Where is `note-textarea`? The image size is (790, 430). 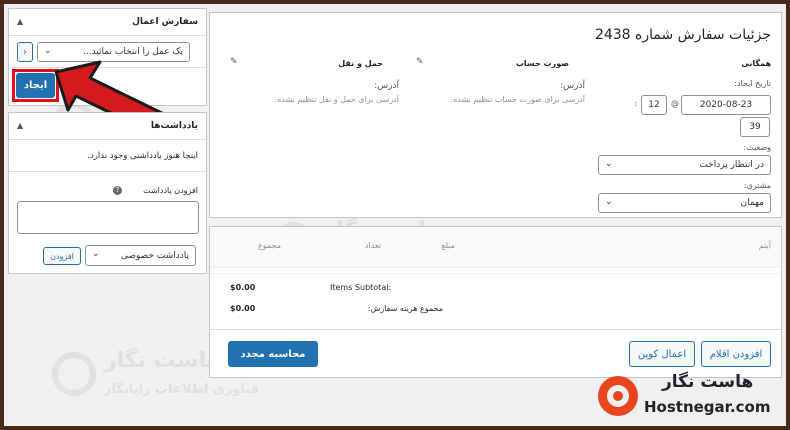
note-textarea is located at coordinates (108, 217).